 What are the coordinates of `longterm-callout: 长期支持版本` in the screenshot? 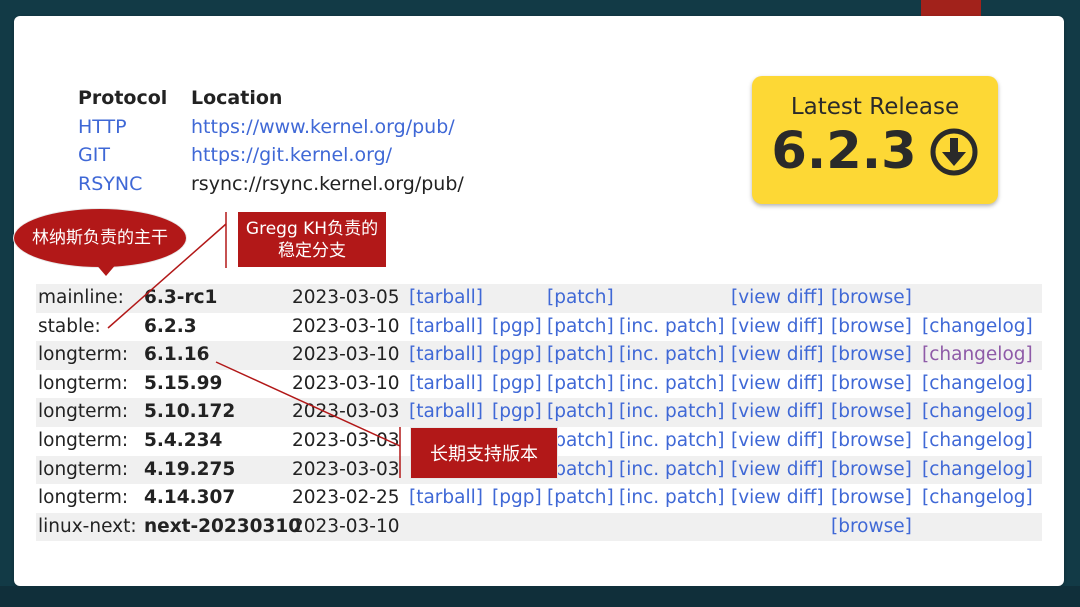 It's located at (484, 453).